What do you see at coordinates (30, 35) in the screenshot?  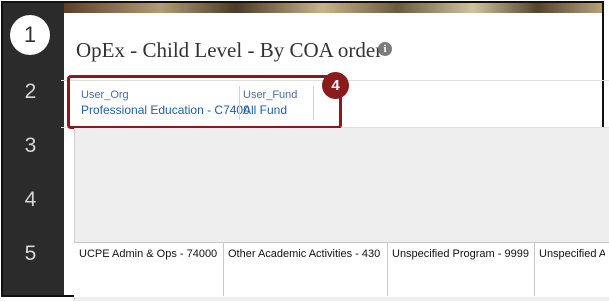 I see `step-number-1: 1` at bounding box center [30, 35].